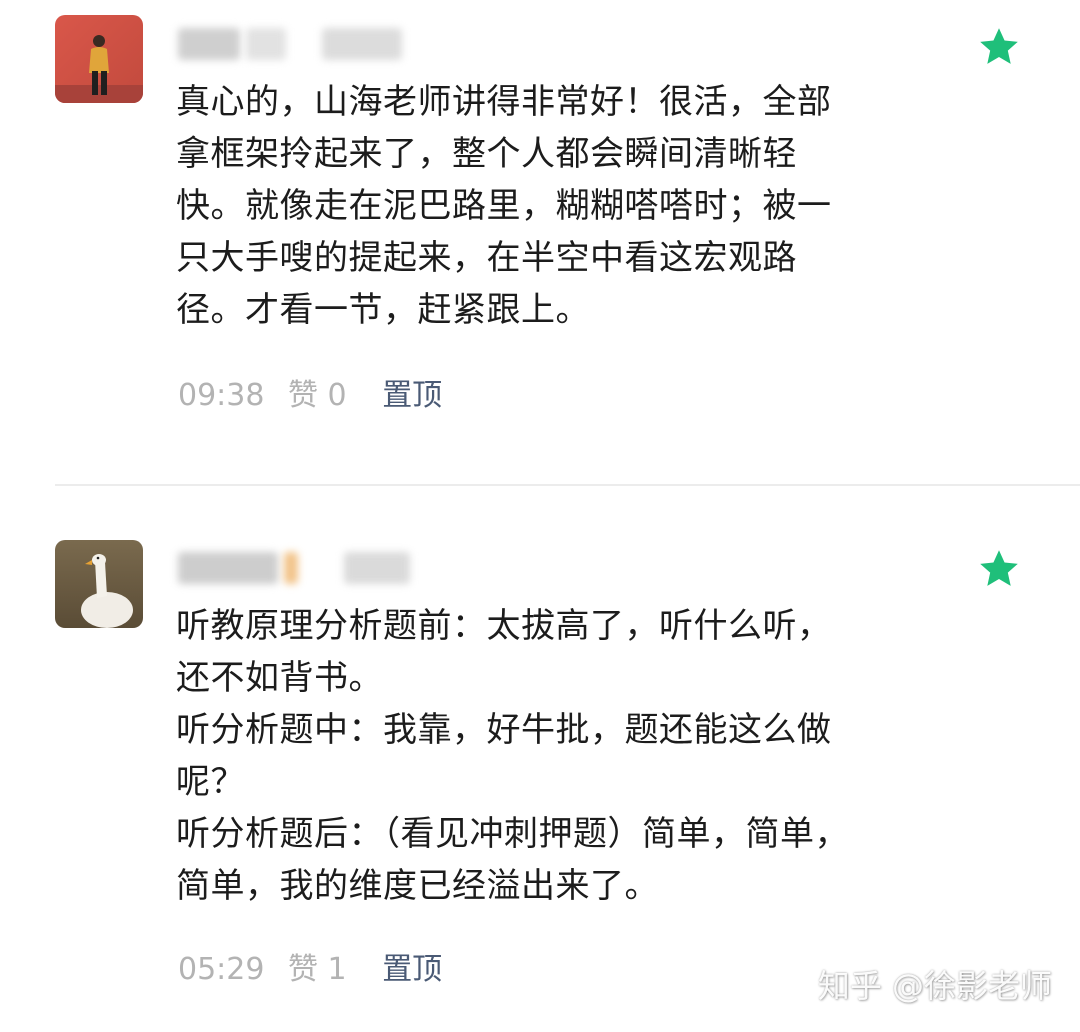 Image resolution: width=1080 pixels, height=1032 pixels. Describe the element at coordinates (486, 154) in the screenshot. I see `comment-line: 拿框架拎起来了，整个人都会瞬间清晰轻` at that location.